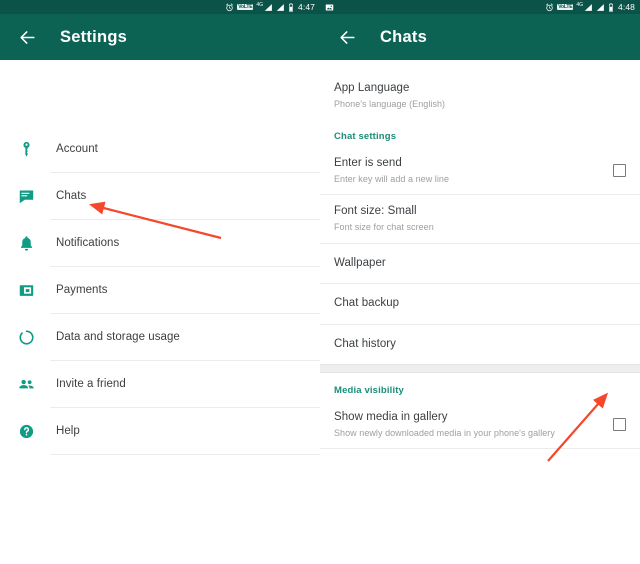 This screenshot has height=564, width=640. I want to click on setting-title: Chat history, so click(365, 343).